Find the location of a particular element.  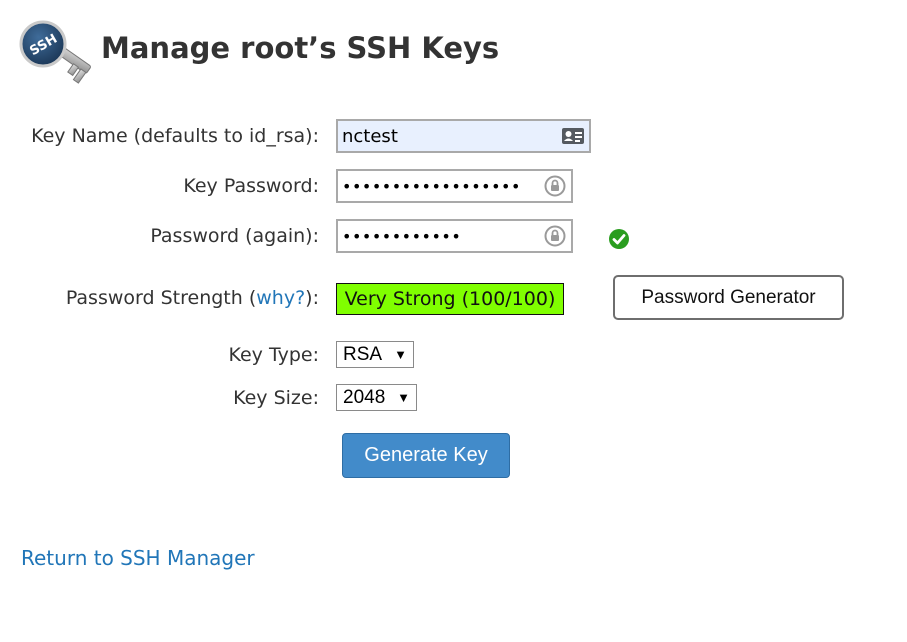

password-strength-meter: Very Strong (100/100) is located at coordinates (450, 299).